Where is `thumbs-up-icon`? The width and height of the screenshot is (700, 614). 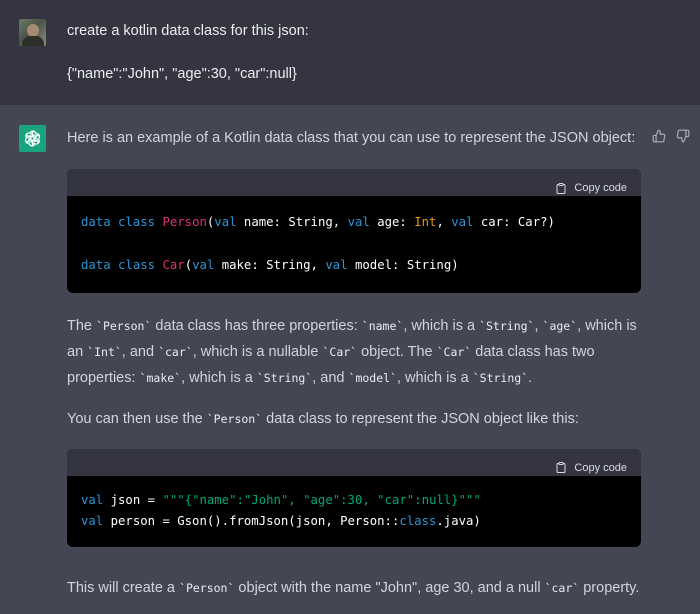 thumbs-up-icon is located at coordinates (659, 136).